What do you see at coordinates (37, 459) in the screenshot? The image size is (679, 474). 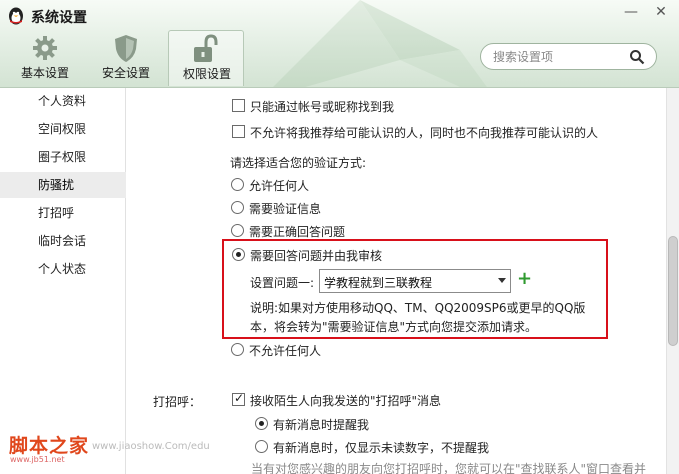 I see `watermark-url: www.jb51.net` at bounding box center [37, 459].